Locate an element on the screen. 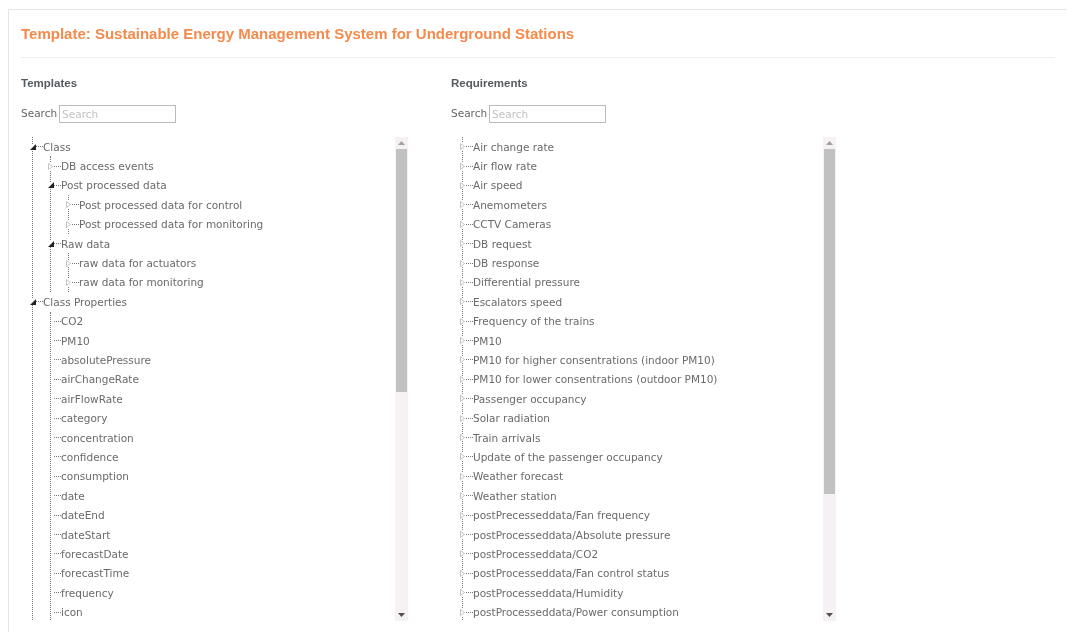  tree-item: airChangeRate is located at coordinates (100, 379).